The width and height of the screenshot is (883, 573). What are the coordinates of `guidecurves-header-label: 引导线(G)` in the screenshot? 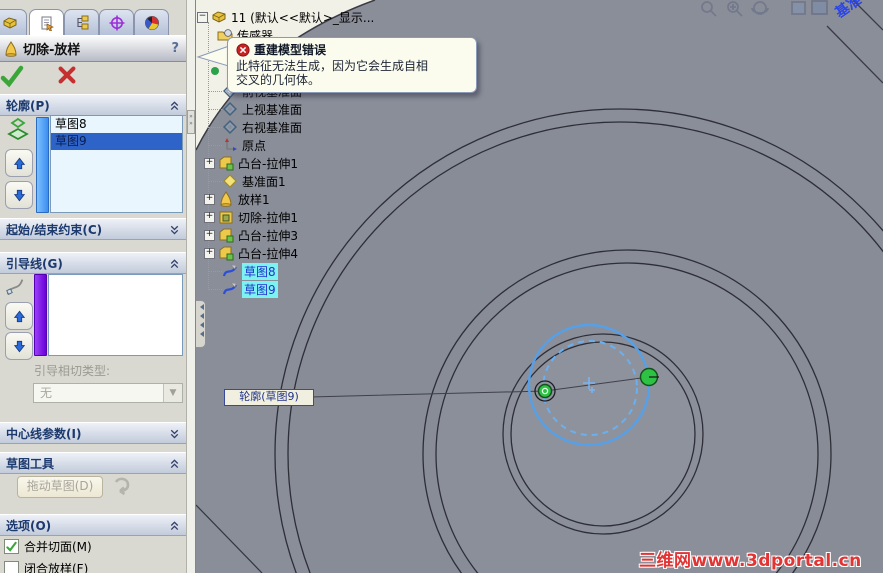 It's located at (34, 263).